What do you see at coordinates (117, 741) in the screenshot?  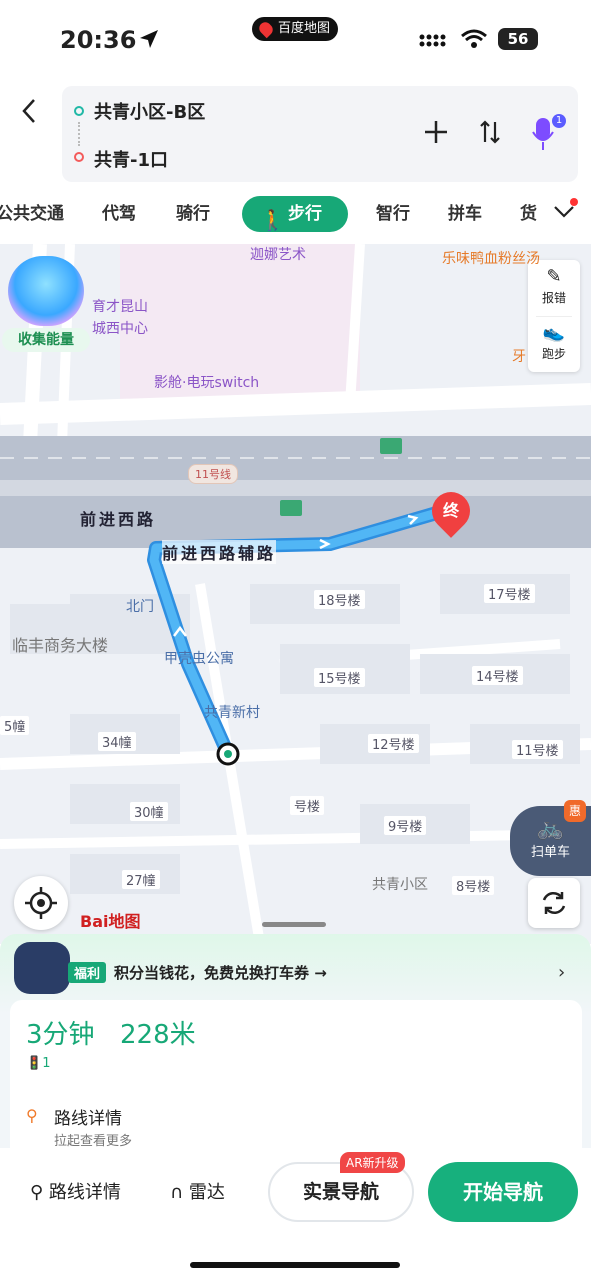 I see `building-label: 34幢` at bounding box center [117, 741].